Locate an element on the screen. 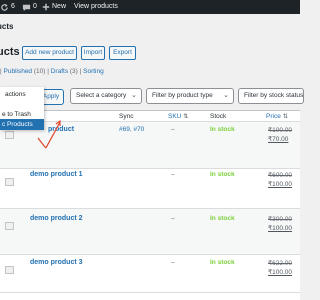  stock-status-select: Filter by stock status is located at coordinates (271, 96).